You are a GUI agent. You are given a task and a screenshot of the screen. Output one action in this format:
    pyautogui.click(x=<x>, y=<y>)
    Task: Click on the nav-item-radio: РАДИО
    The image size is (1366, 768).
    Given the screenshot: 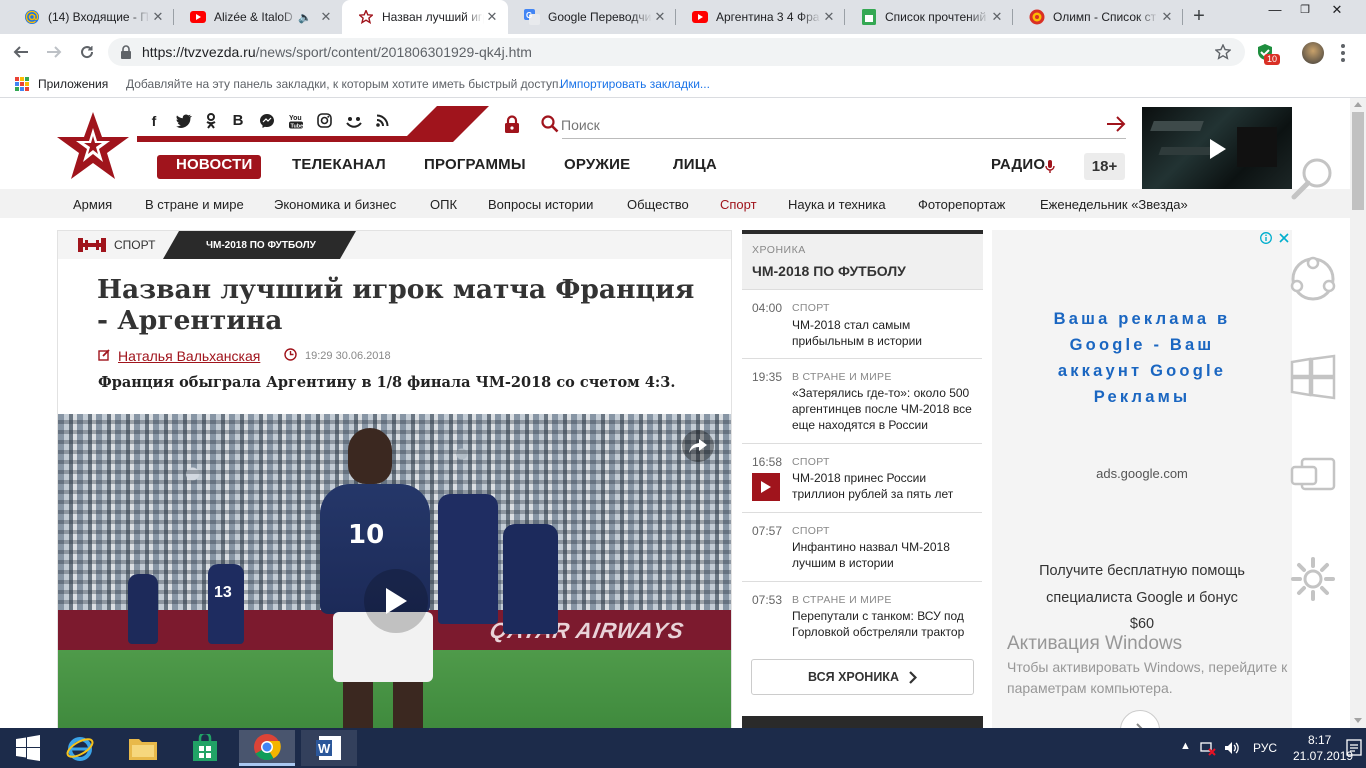 What is the action you would take?
    pyautogui.click(x=1018, y=164)
    